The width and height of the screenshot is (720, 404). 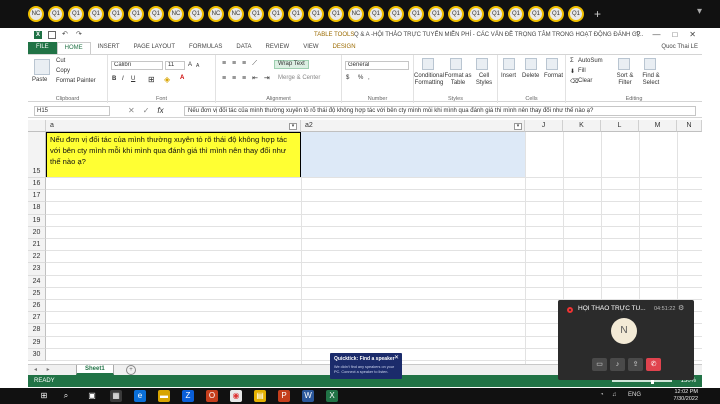 I want to click on tab-file: FILE, so click(x=42, y=48).